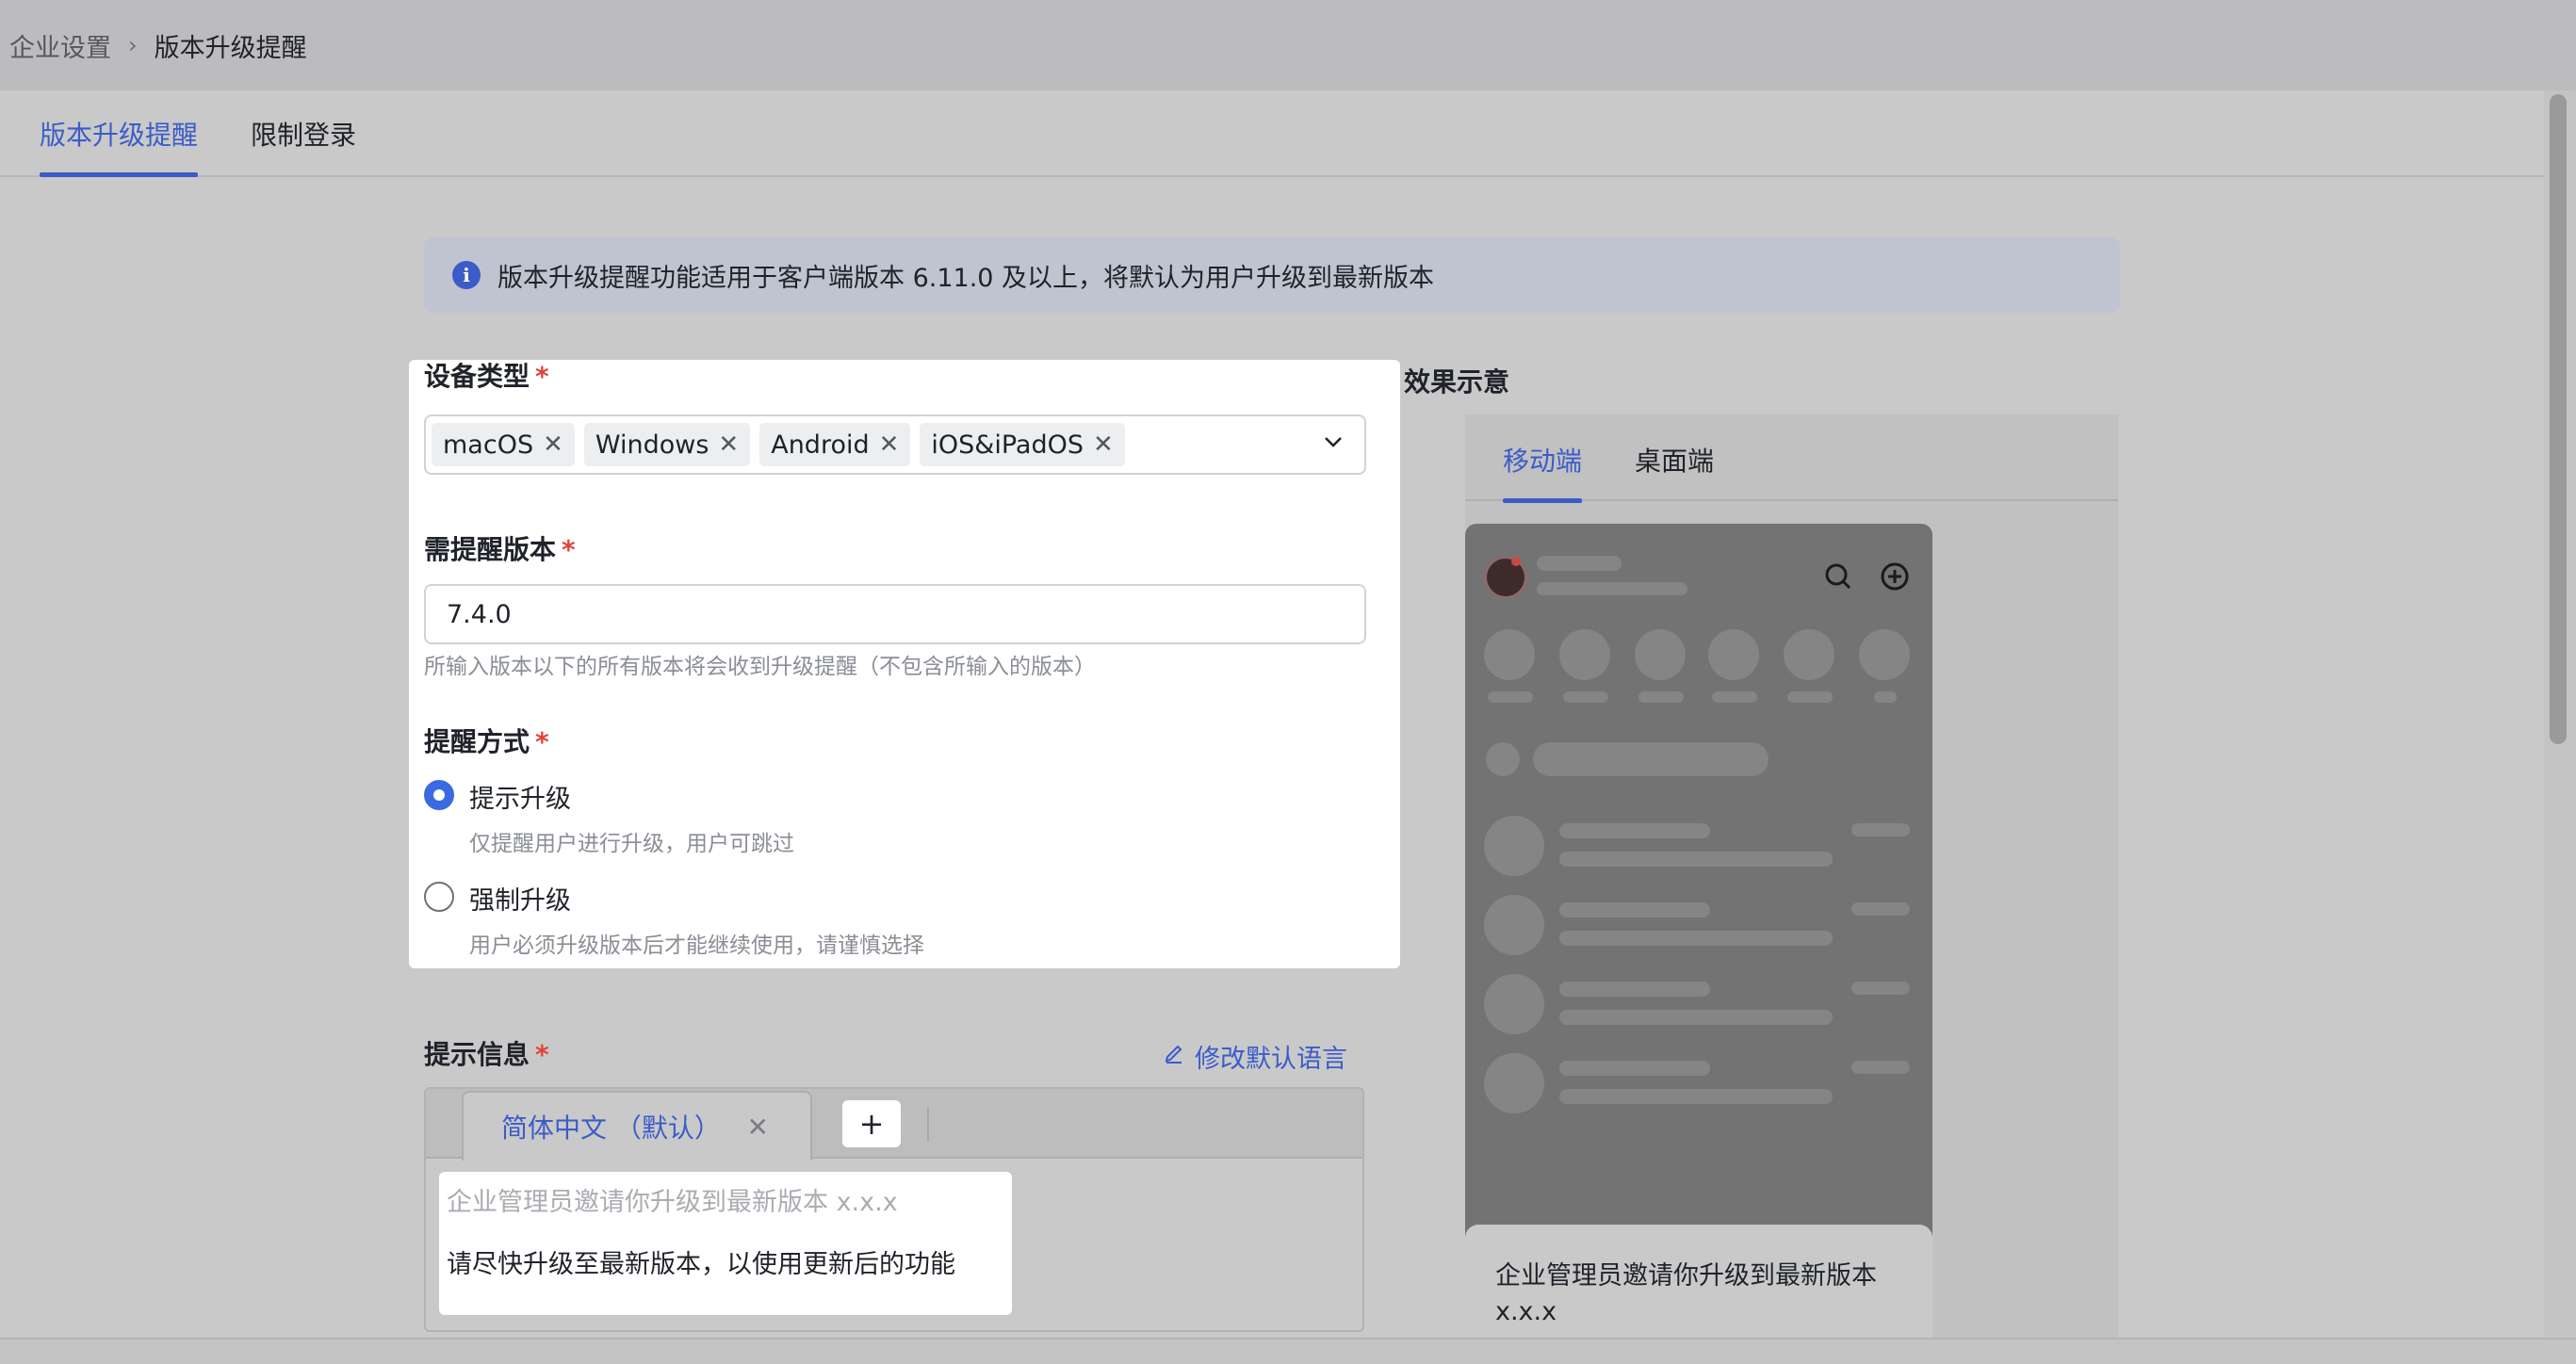 This screenshot has width=2576, height=1364. I want to click on radio-label-force: 强制升级, so click(520, 898).